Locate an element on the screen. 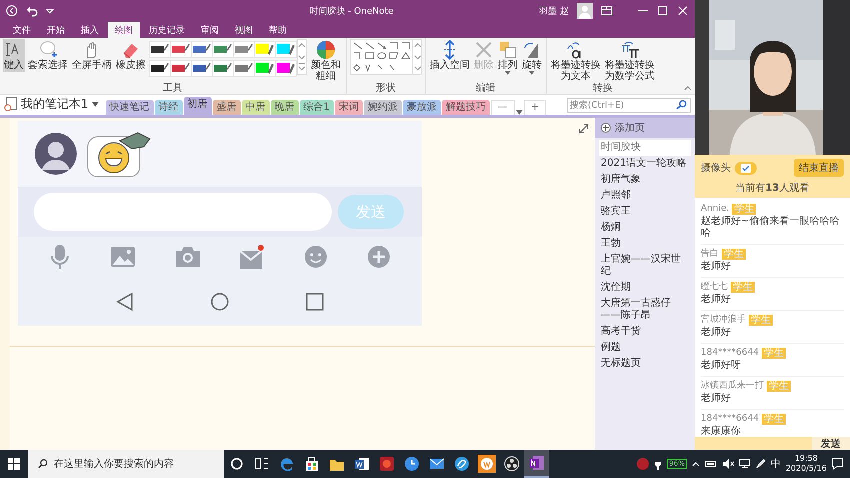 The width and height of the screenshot is (850, 478). ribbon-button: 旋转 is located at coordinates (532, 57).